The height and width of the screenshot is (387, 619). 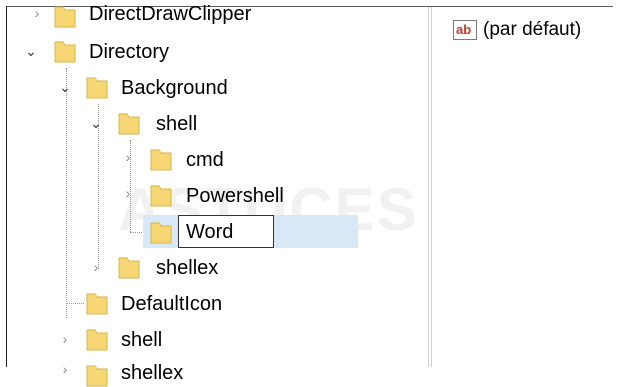 I want to click on tree-item-label: DirectDrawClipper, so click(x=170, y=14).